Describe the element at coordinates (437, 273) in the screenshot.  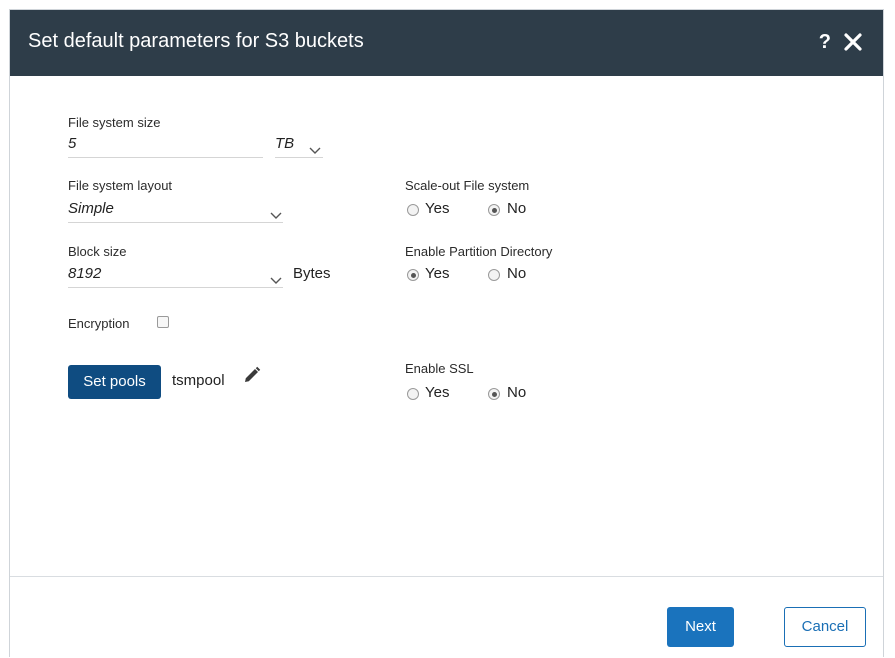
I see `partition-dir-yes-label: Yes` at that location.